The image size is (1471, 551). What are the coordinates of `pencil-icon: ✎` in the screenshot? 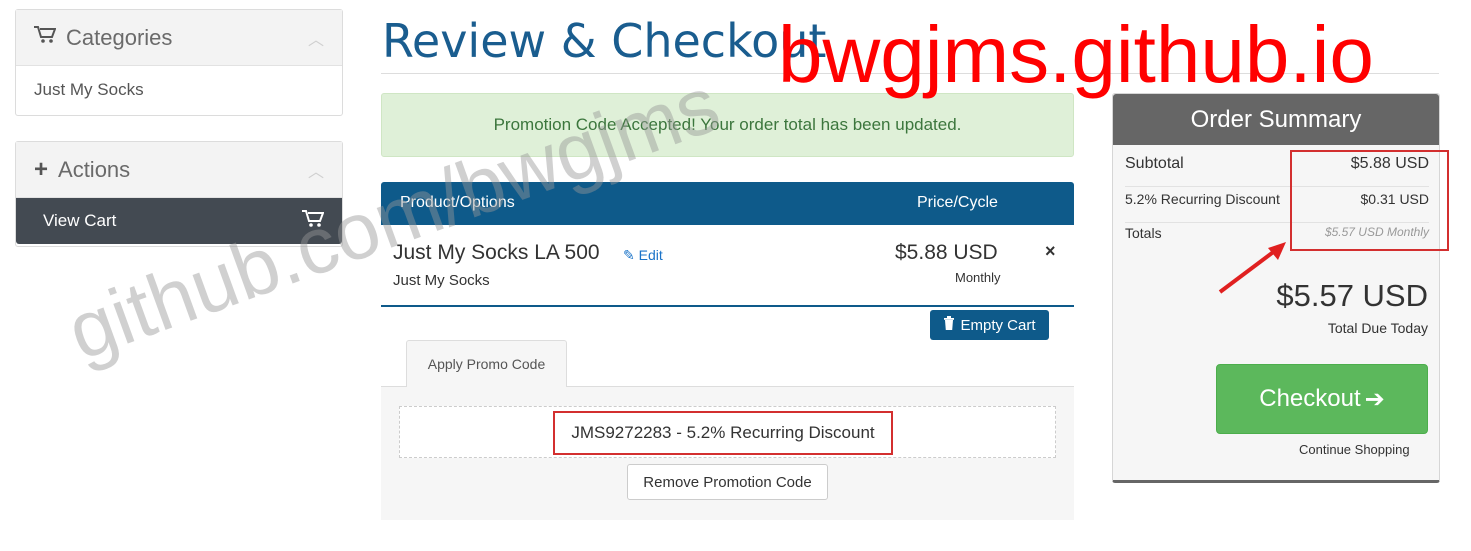 It's located at (629, 255).